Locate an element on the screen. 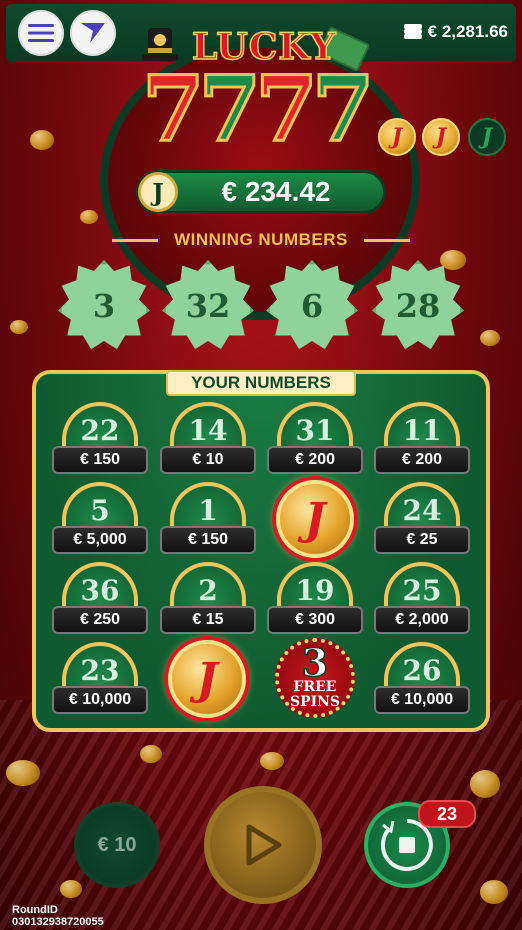  play-button is located at coordinates (263, 845).